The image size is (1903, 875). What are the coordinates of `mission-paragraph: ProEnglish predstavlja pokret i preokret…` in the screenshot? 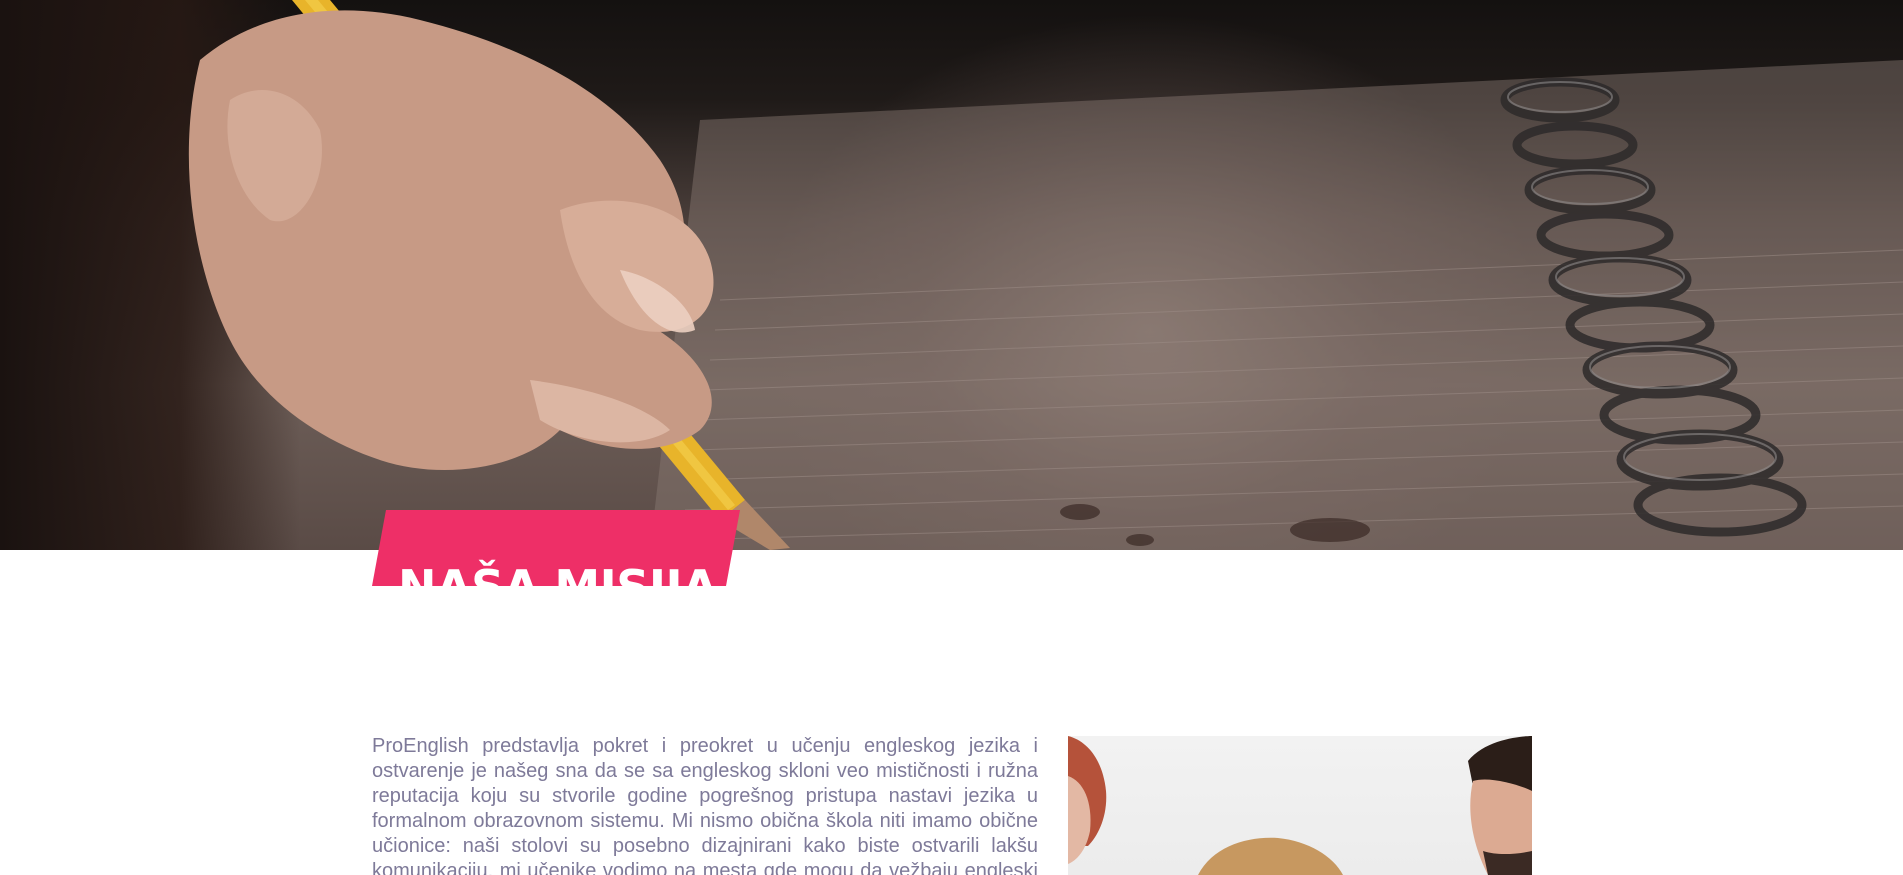 It's located at (705, 805).